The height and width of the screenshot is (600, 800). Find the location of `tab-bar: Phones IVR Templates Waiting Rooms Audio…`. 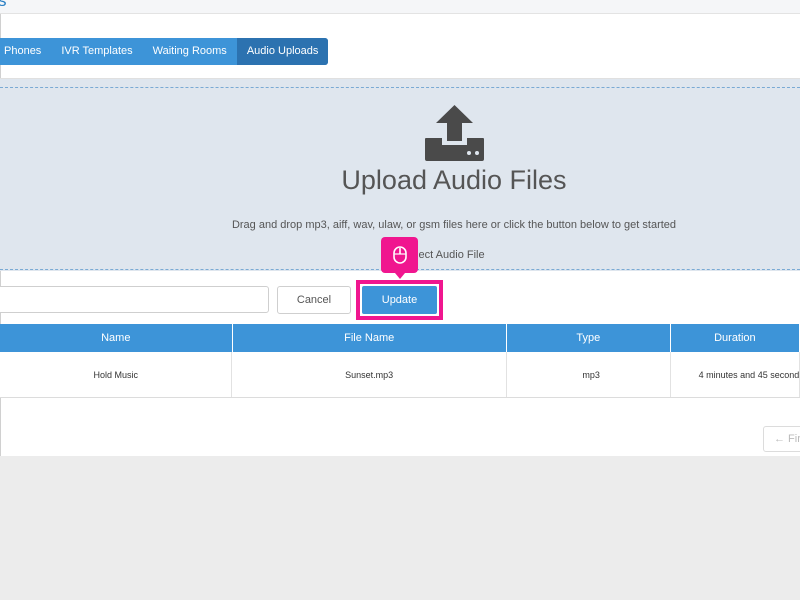

tab-bar: Phones IVR Templates Waiting Rooms Audio… is located at coordinates (164, 51).